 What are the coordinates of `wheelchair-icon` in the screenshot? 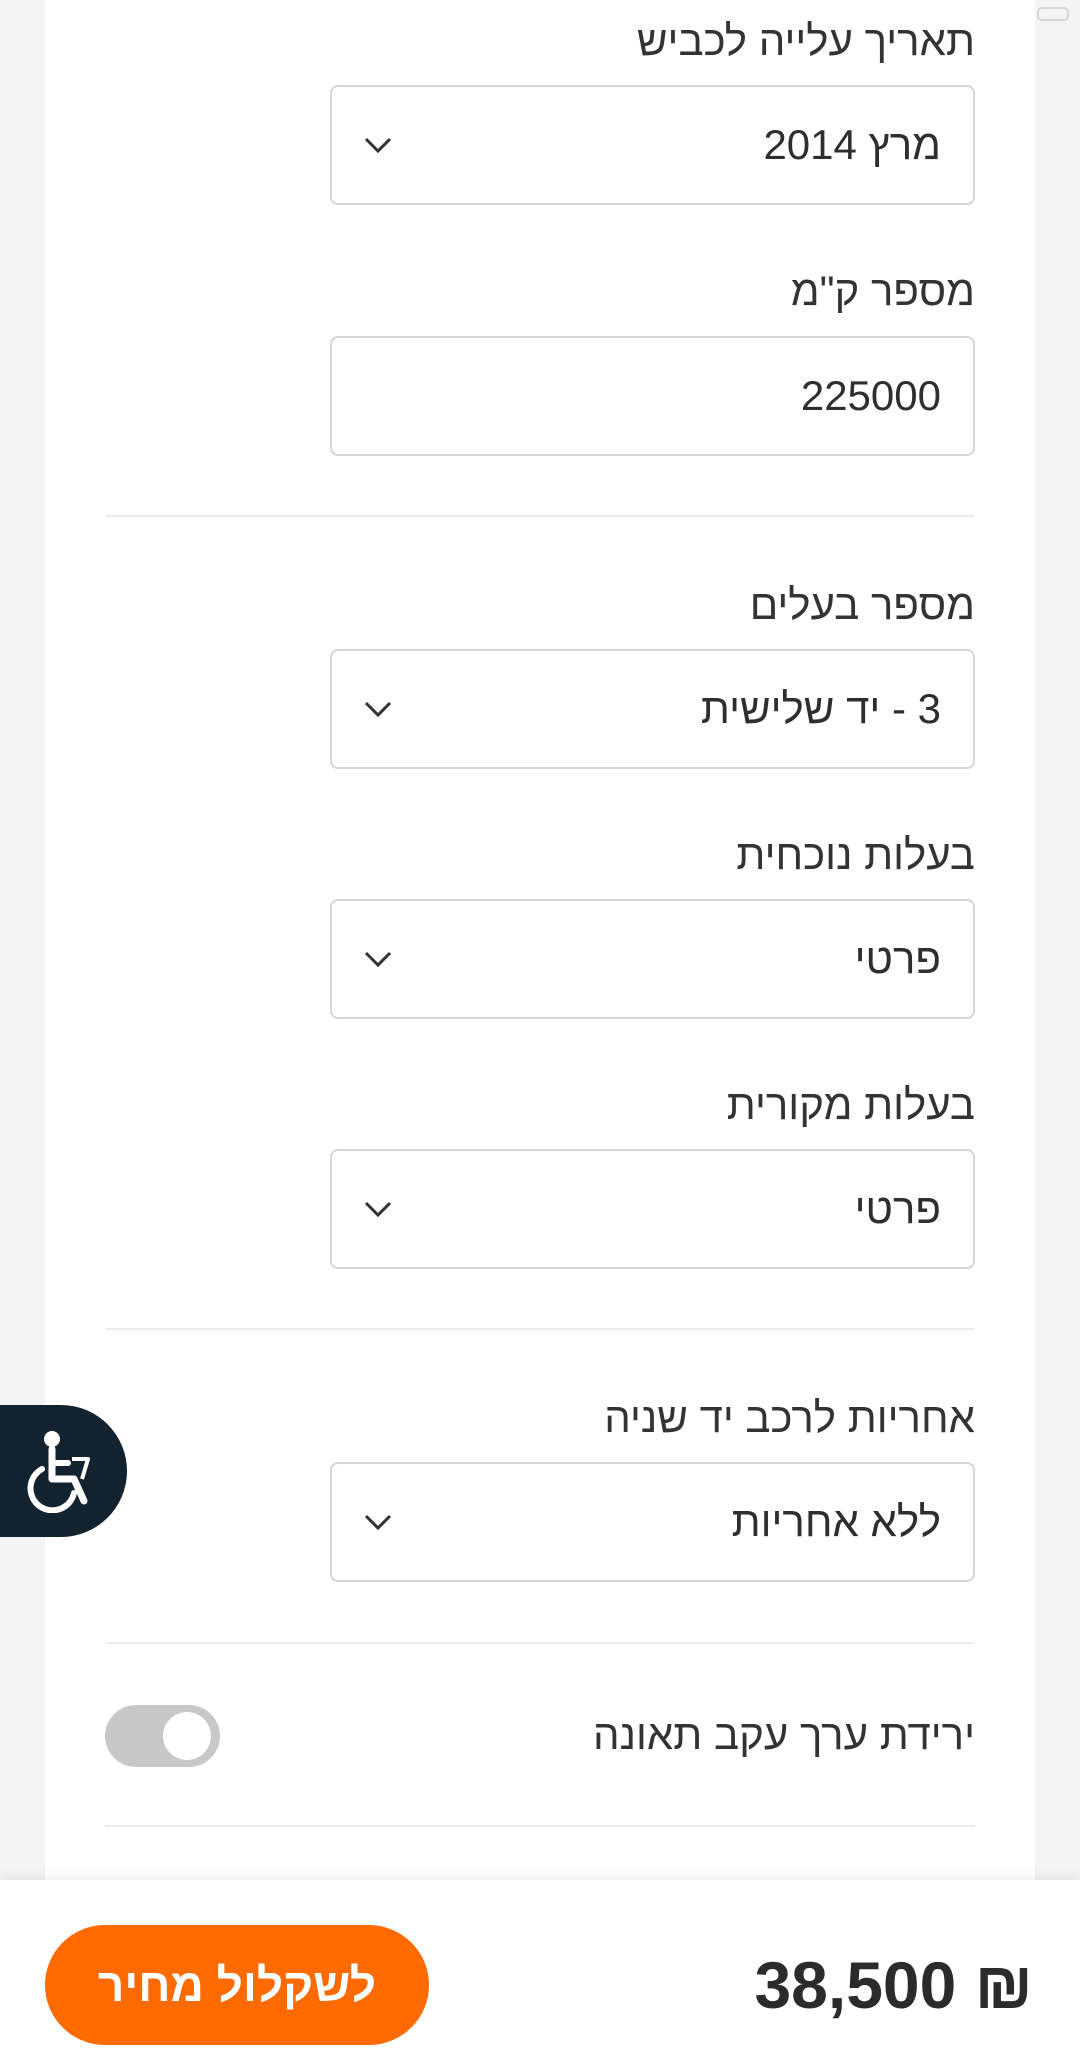 It's located at (58, 1472).